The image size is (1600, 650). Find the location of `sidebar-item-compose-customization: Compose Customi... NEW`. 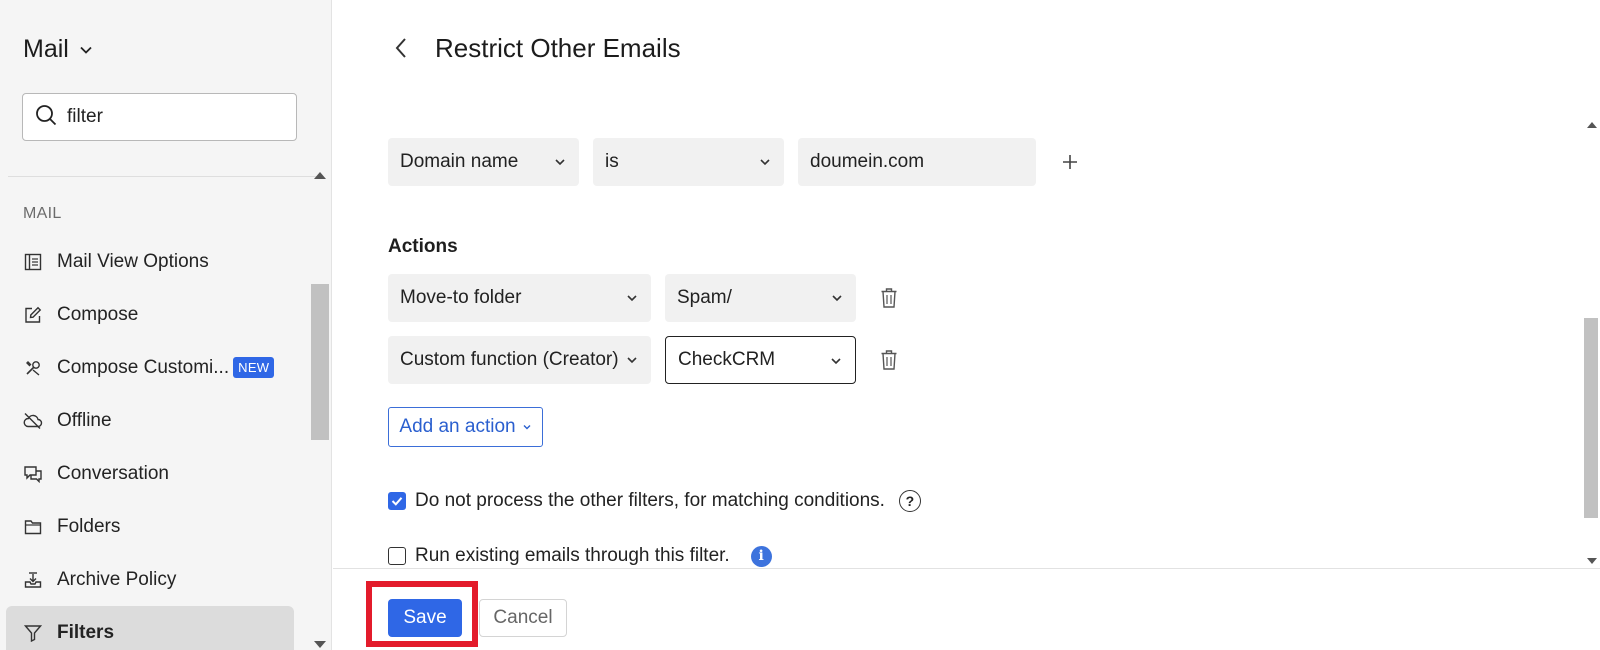

sidebar-item-compose-customization: Compose Customi... NEW is located at coordinates (150, 367).